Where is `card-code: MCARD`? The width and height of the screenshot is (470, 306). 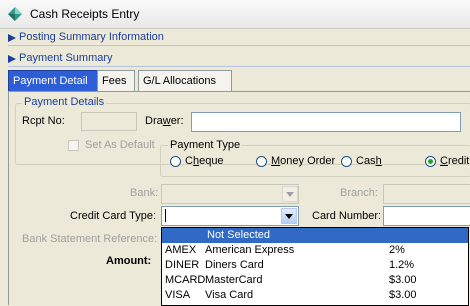 card-code: MCARD is located at coordinates (185, 280).